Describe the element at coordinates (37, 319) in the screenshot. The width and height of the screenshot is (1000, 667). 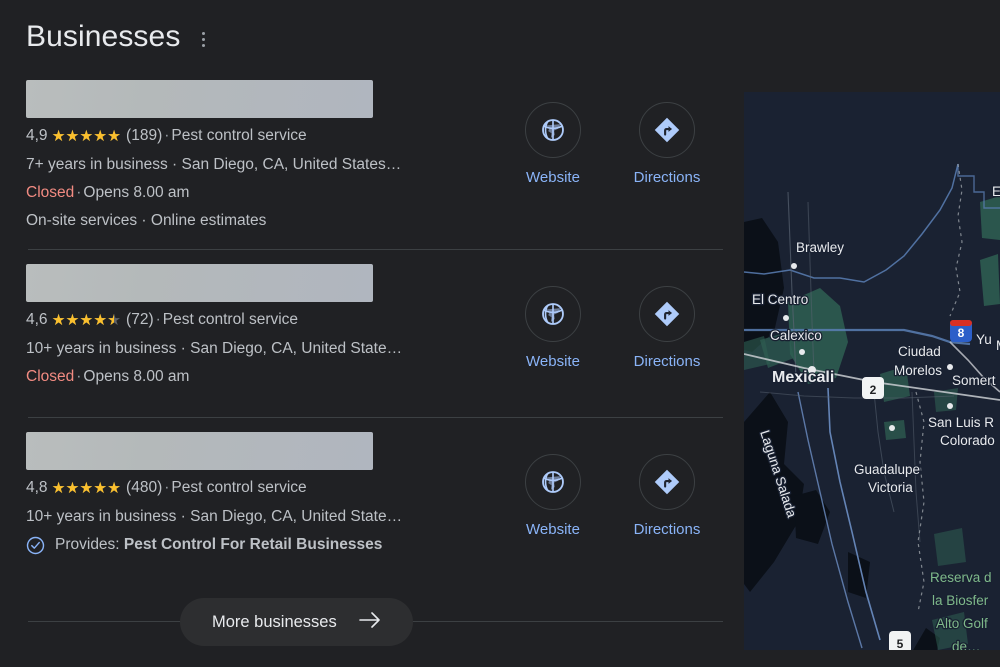
I see `rating-value: 4,6` at that location.